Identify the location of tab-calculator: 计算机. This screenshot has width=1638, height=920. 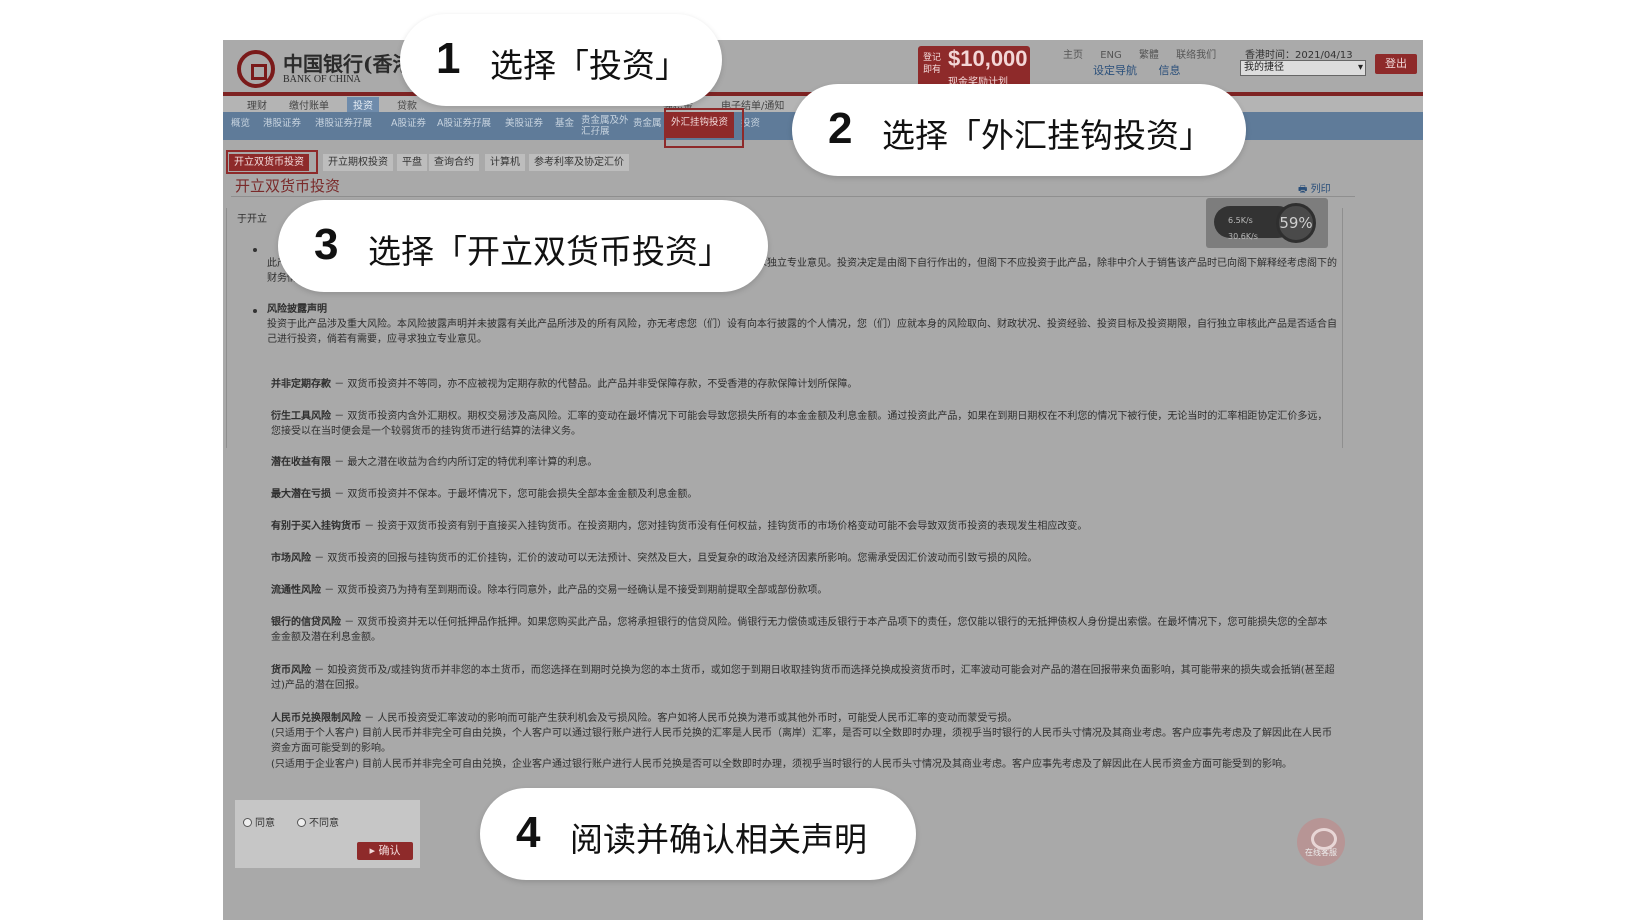
(505, 162).